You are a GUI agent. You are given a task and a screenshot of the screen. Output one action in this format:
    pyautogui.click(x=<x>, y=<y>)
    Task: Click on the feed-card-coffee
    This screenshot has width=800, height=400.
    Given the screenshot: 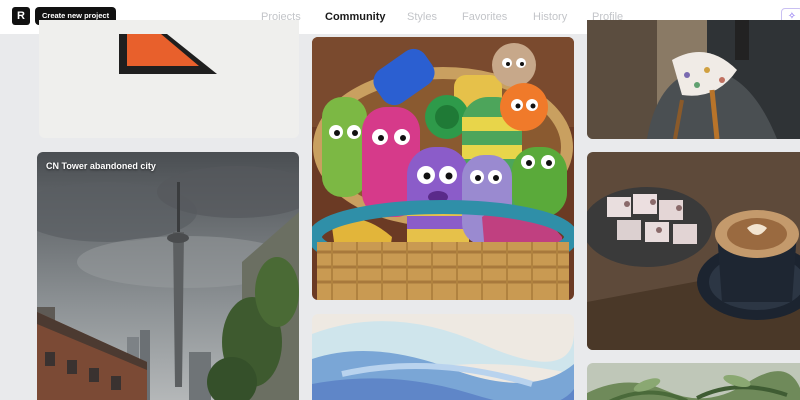 What is the action you would take?
    pyautogui.click(x=693, y=251)
    